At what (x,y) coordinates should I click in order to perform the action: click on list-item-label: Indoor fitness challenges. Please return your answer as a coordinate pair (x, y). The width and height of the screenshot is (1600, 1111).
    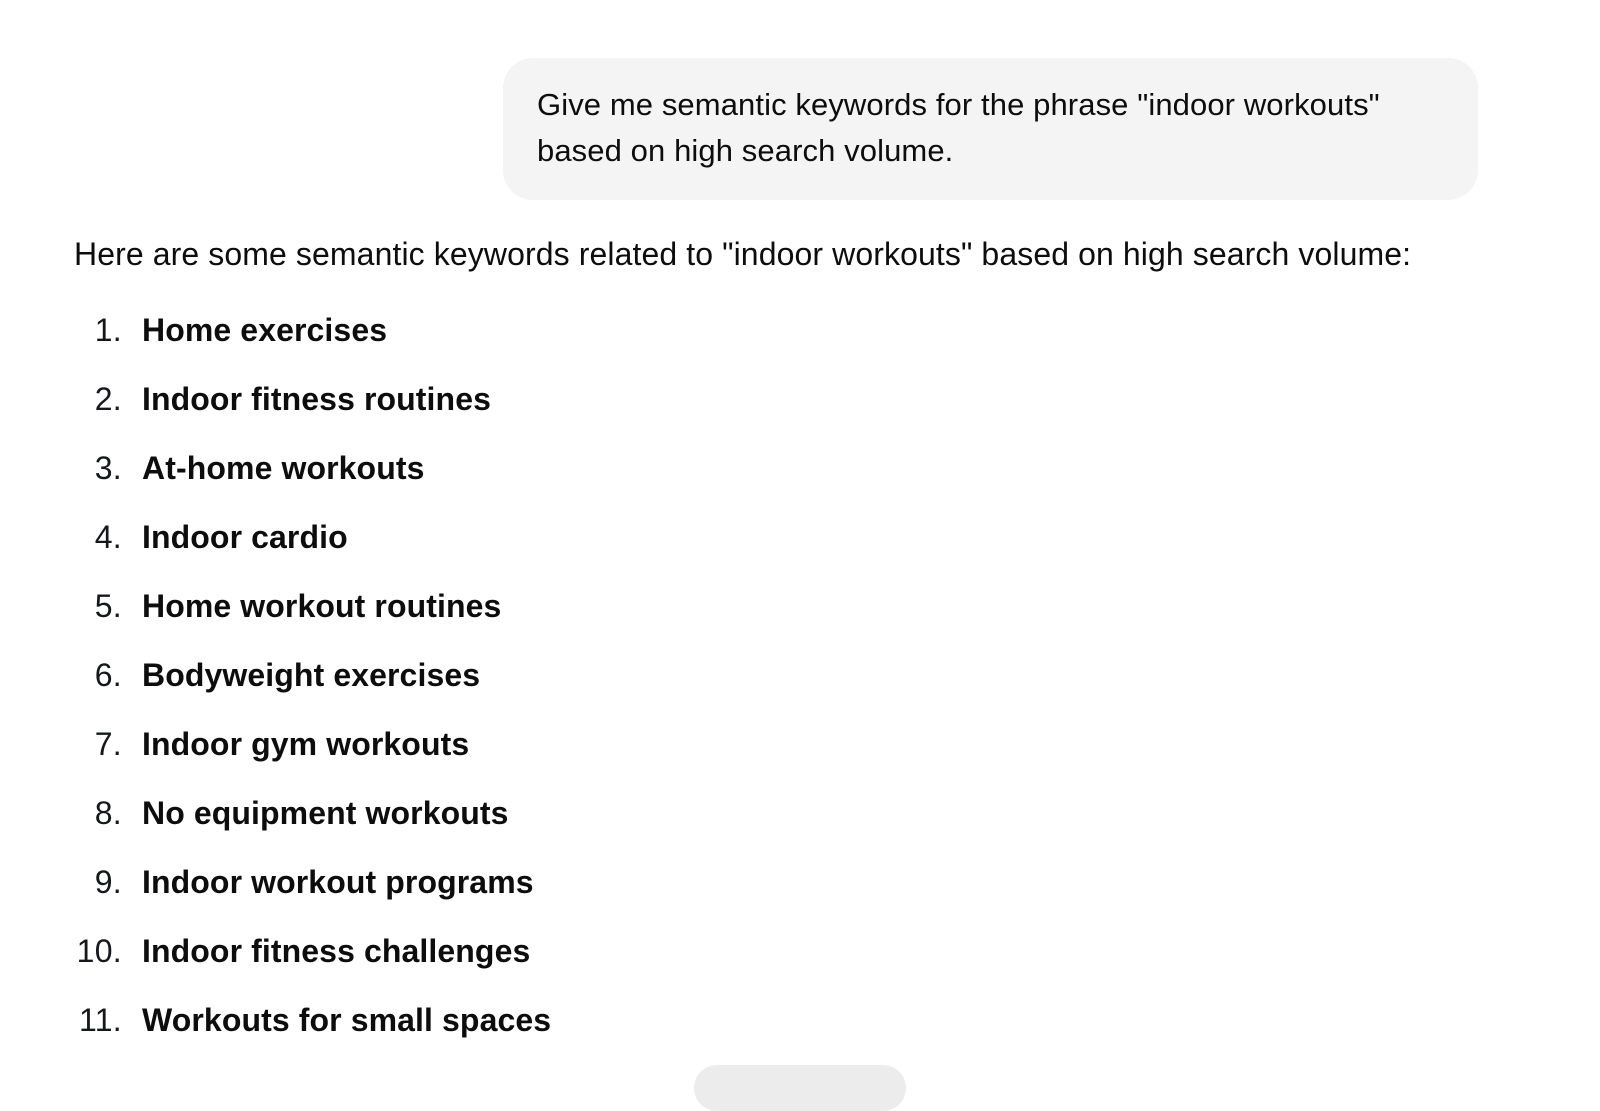
    Looking at the image, I should click on (336, 951).